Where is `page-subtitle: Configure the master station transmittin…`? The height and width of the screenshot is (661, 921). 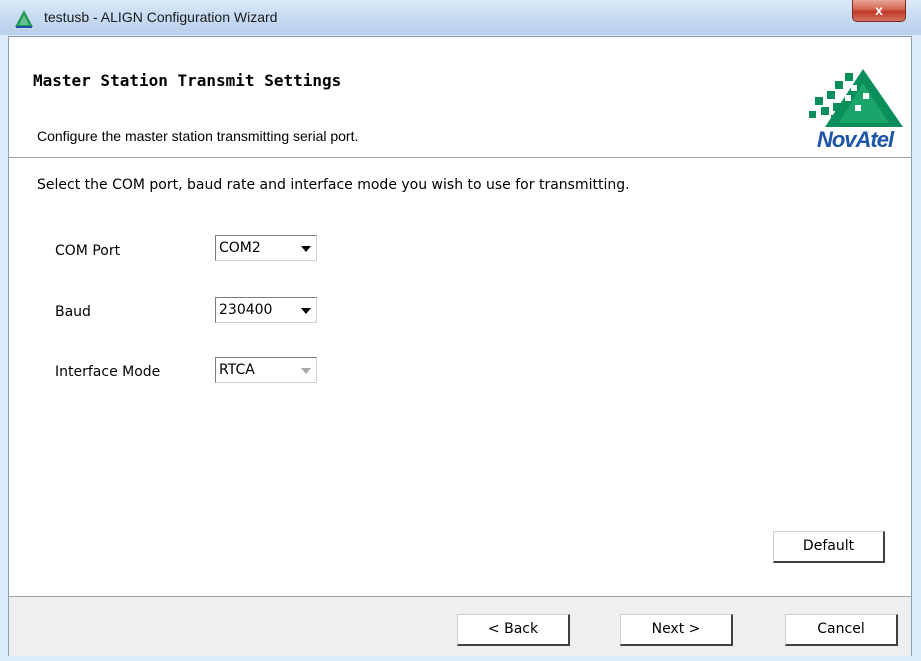
page-subtitle: Configure the master station transmittin… is located at coordinates (198, 136).